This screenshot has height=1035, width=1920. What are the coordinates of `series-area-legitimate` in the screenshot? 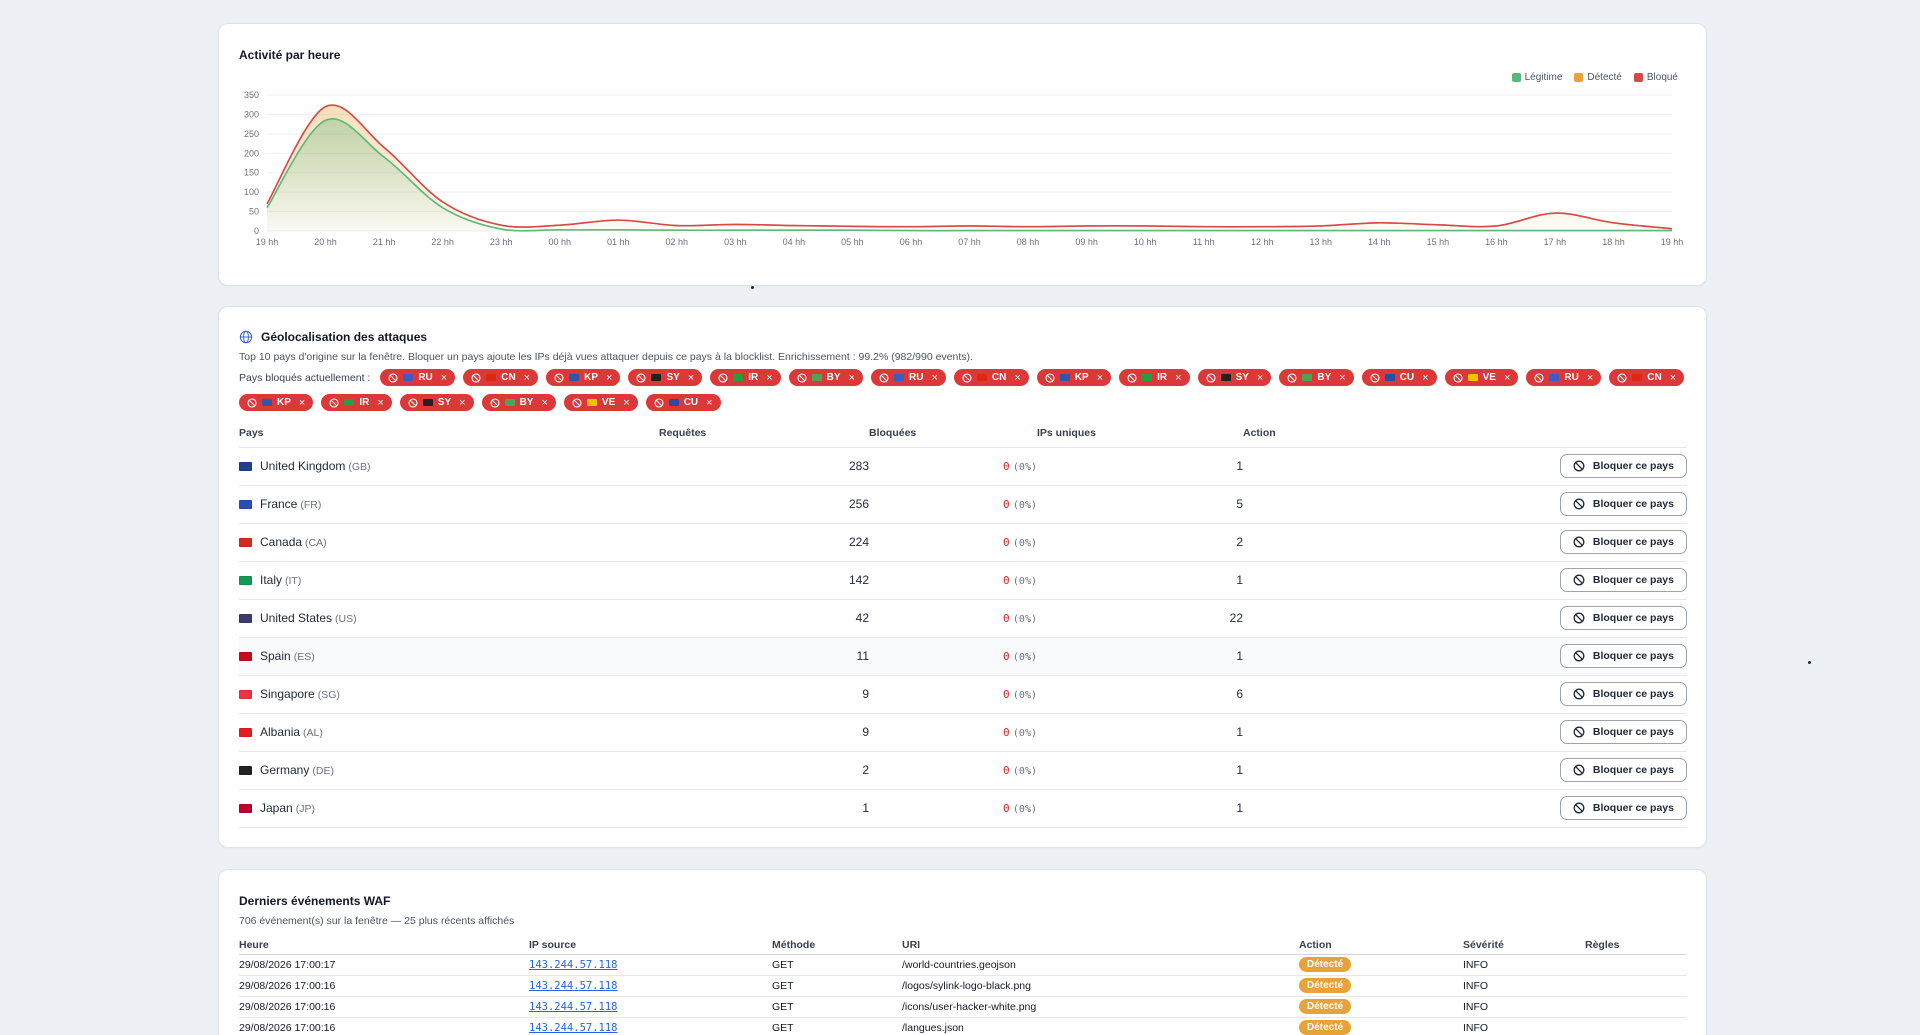 It's located at (969, 174).